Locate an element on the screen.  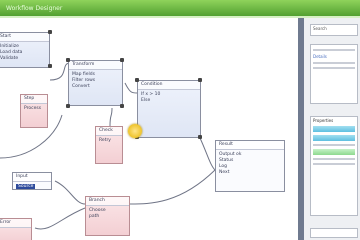
node-line: path is located at coordinates (94, 216).